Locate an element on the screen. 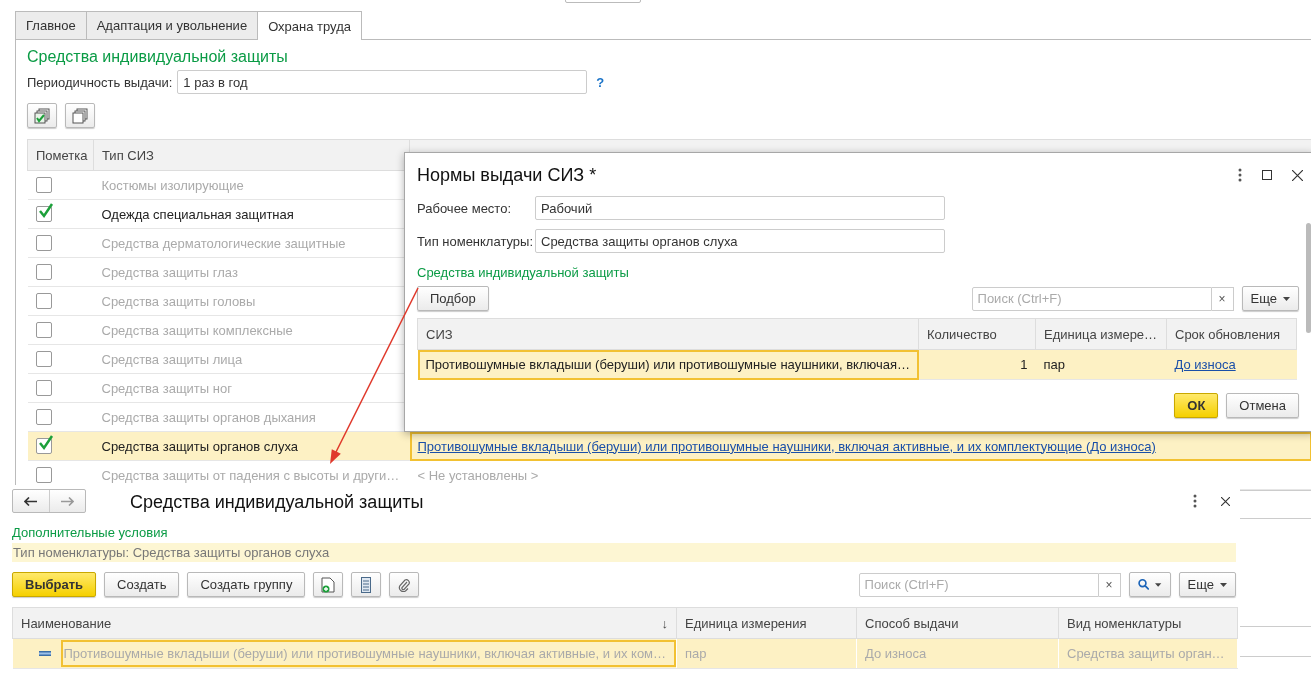 The width and height of the screenshot is (1311, 674). tab: Главное is located at coordinates (51, 25).